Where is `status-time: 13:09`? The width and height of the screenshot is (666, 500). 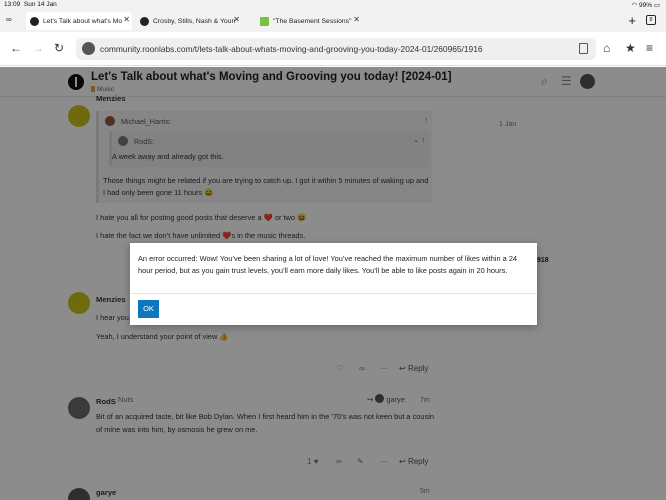 status-time: 13:09 is located at coordinates (12, 4).